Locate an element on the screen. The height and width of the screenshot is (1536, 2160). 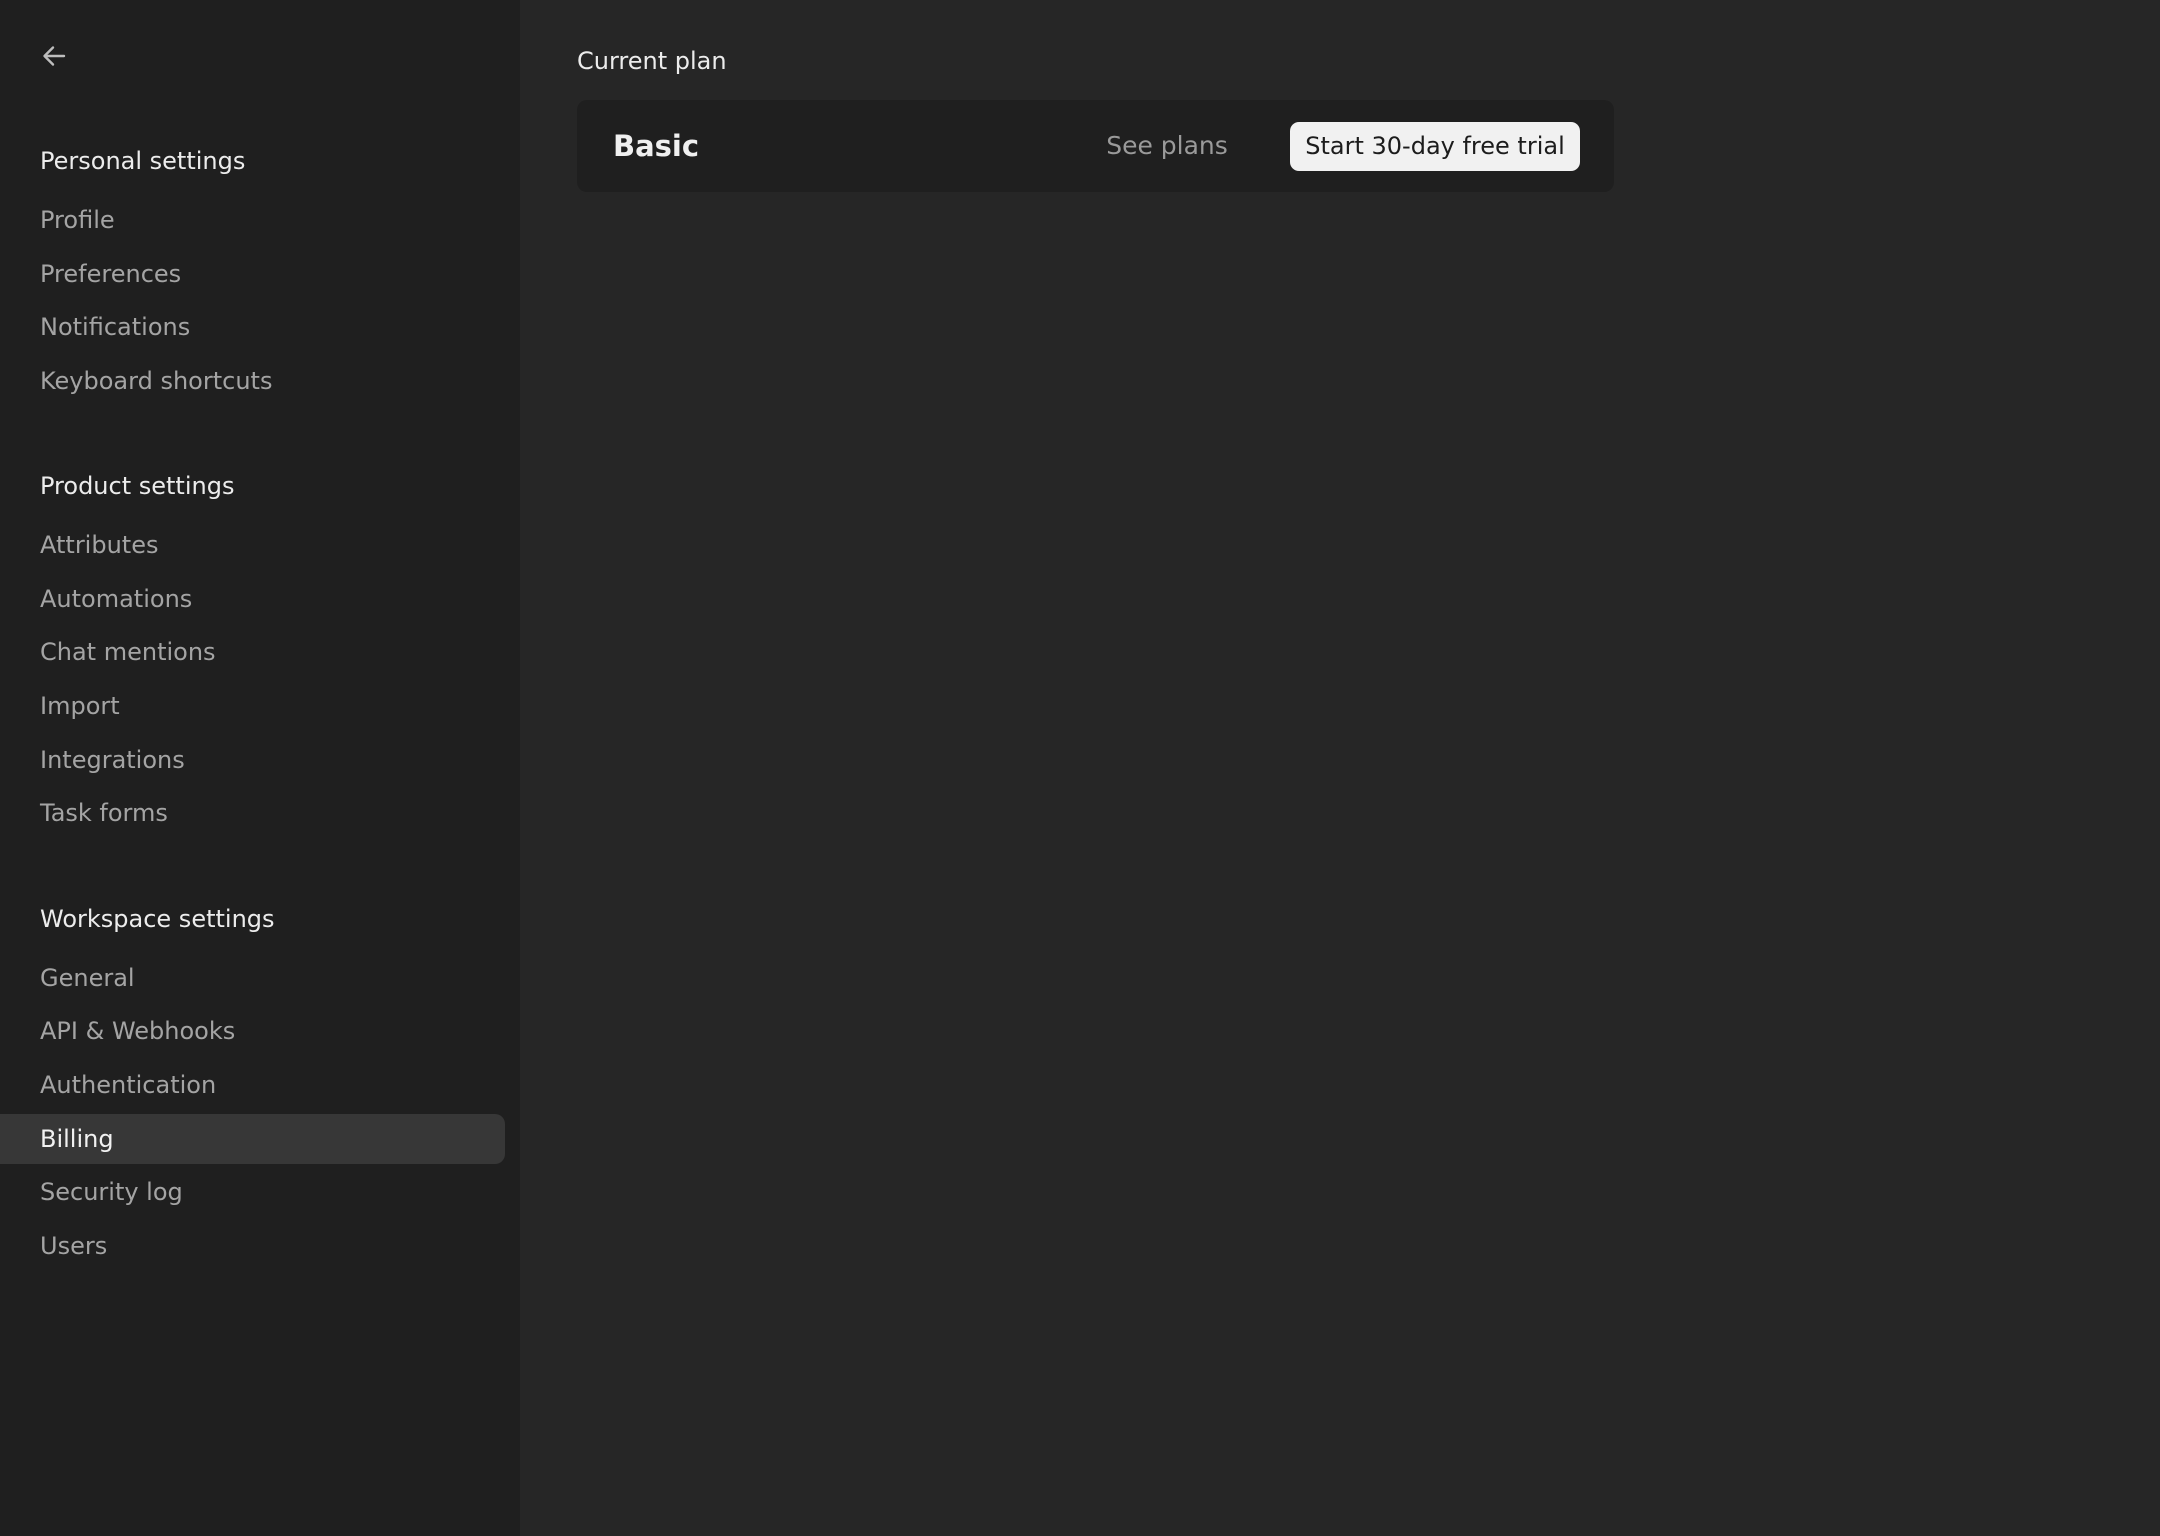
sidebar-item-label: API & Webhooks is located at coordinates (138, 1031).